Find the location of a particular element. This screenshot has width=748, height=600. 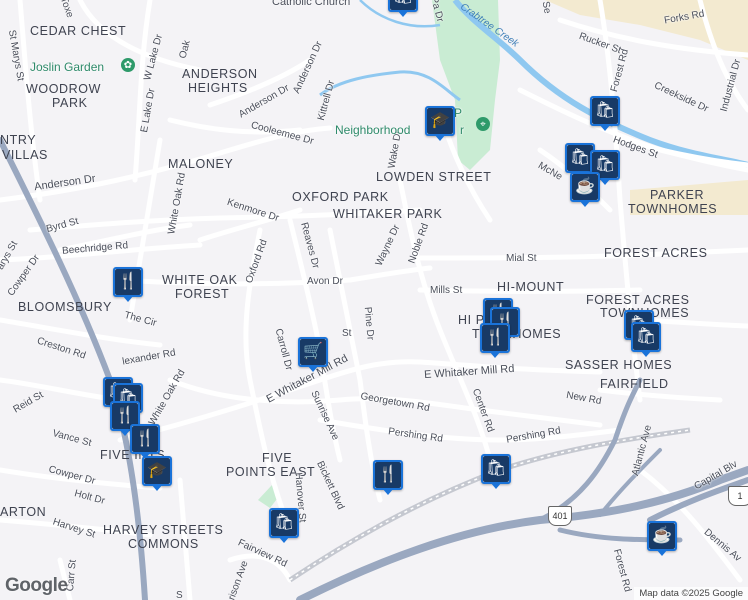

neighborhood-label: PARKER is located at coordinates (677, 195).